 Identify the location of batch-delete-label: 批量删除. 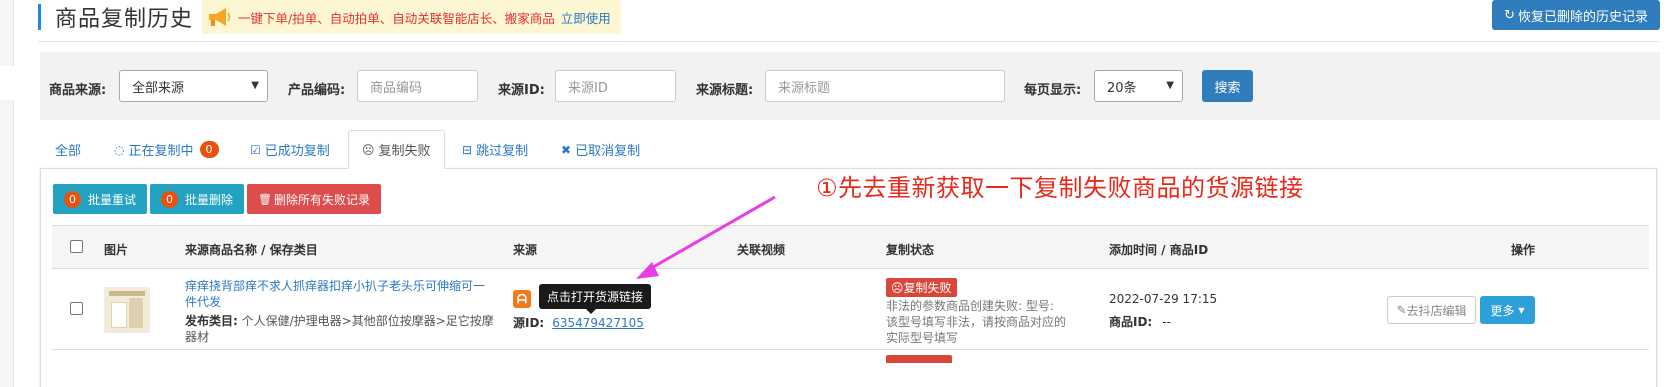
(209, 199).